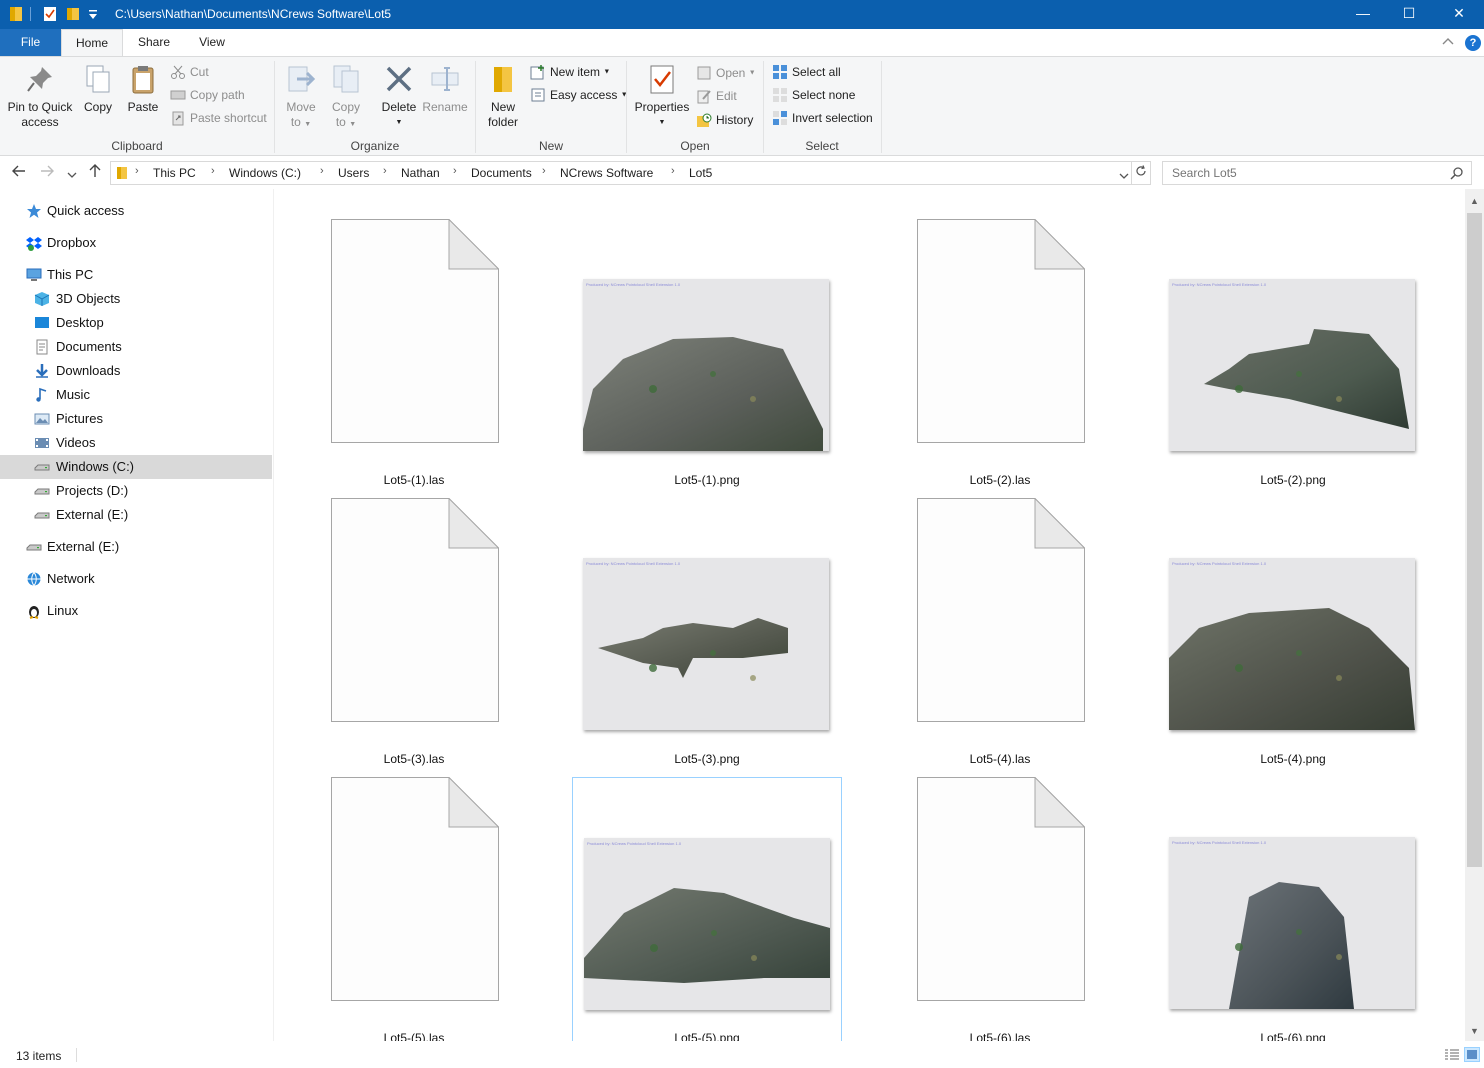 This screenshot has width=1484, height=1068. Describe the element at coordinates (40, 96) in the screenshot. I see `pin-to-quick-access-button: Pin to Quick access` at that location.